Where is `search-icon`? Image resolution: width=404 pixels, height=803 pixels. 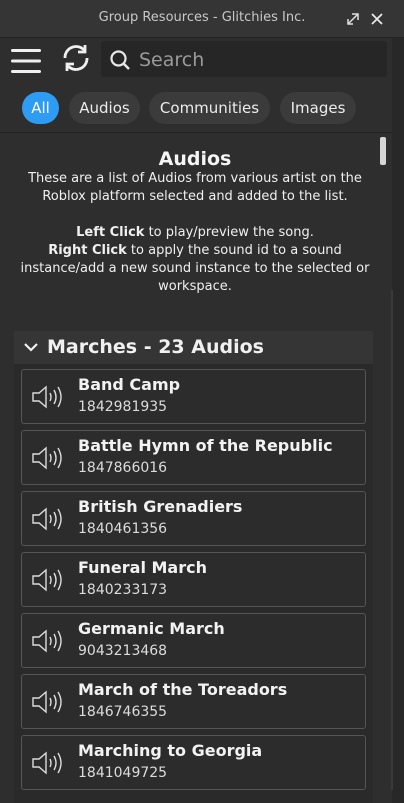 search-icon is located at coordinates (120, 60).